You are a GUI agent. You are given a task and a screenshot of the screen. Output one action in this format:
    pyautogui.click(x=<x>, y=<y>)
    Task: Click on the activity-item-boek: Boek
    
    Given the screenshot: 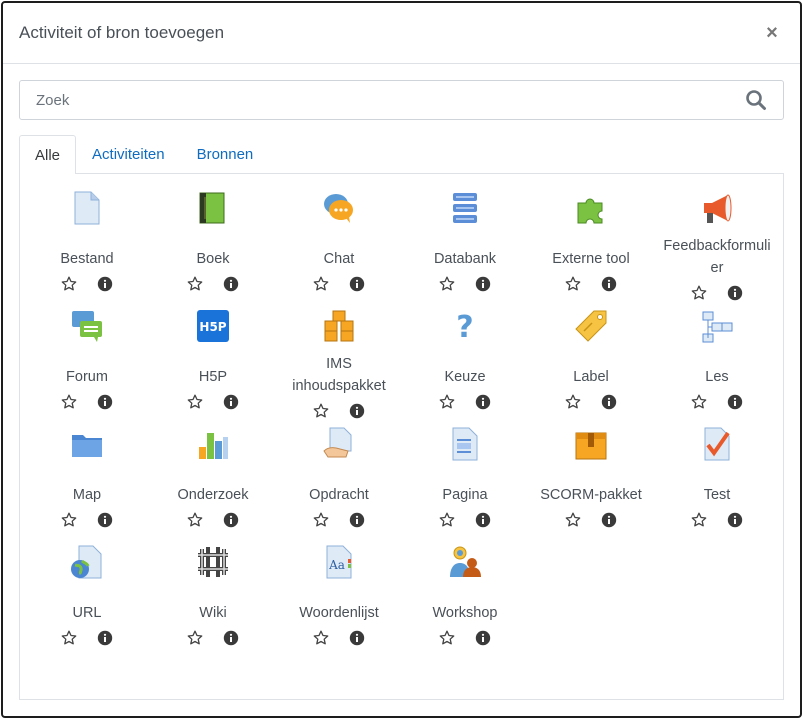 What is the action you would take?
    pyautogui.click(x=213, y=233)
    